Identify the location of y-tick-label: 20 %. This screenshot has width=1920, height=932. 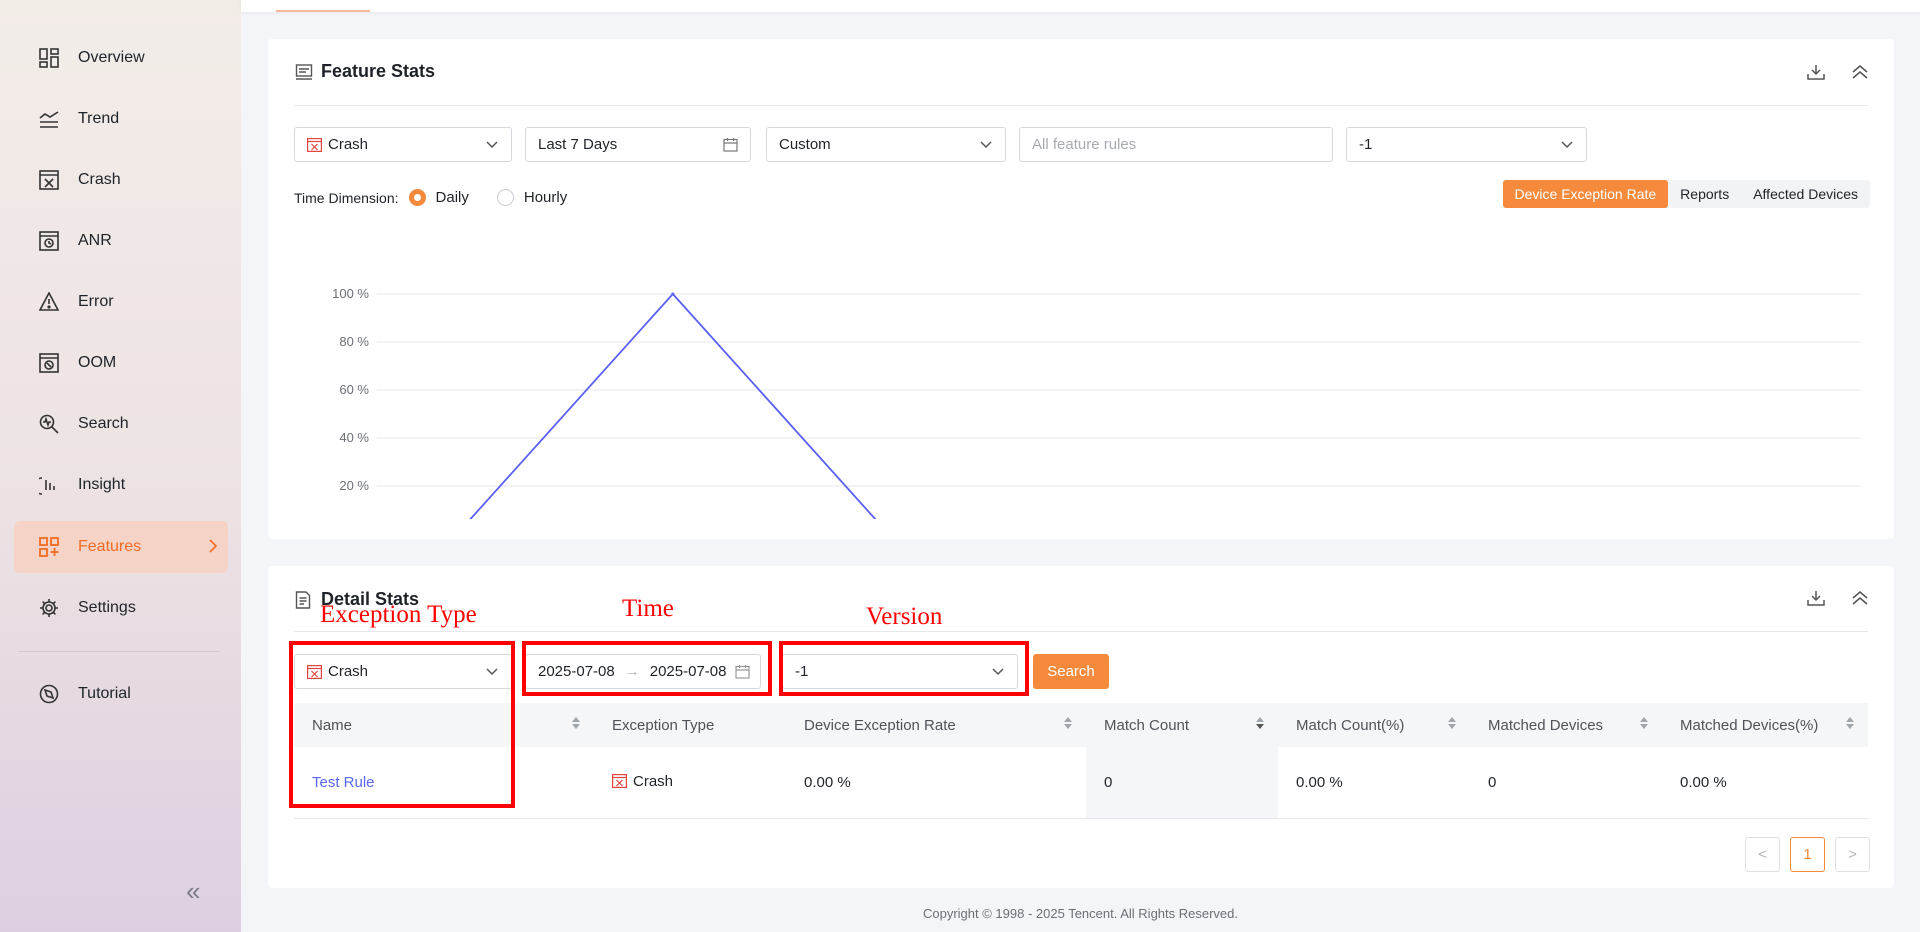
(354, 485).